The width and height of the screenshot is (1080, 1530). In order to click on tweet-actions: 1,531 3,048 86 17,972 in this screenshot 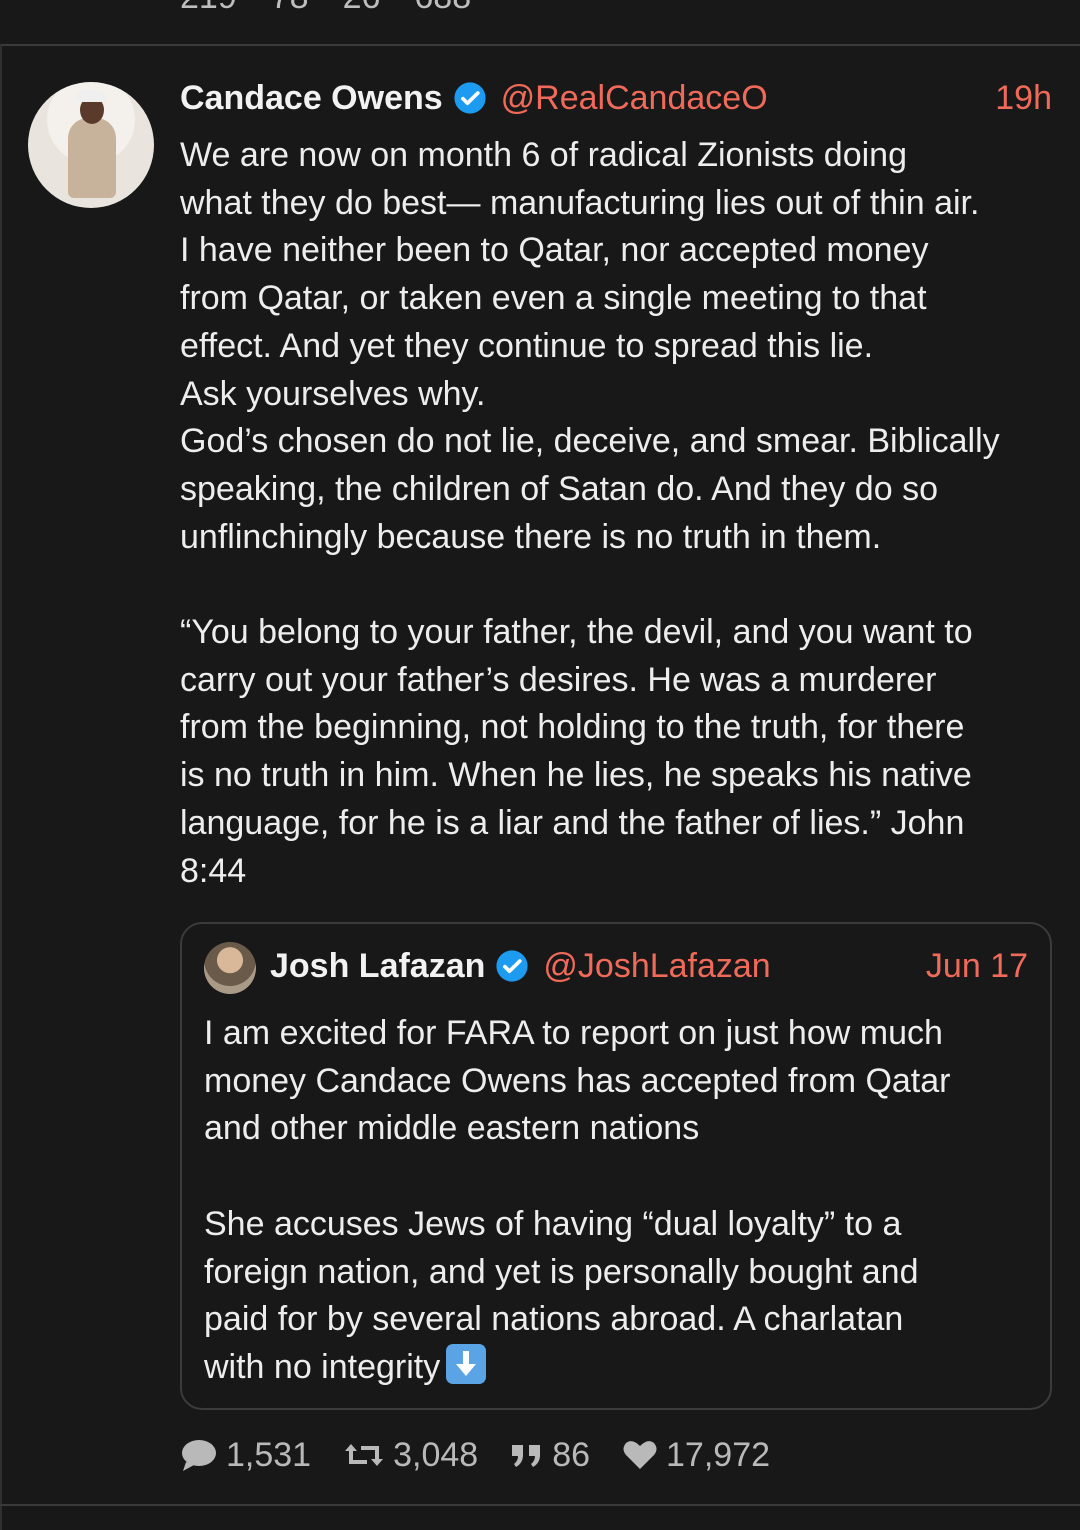, I will do `click(491, 1455)`.